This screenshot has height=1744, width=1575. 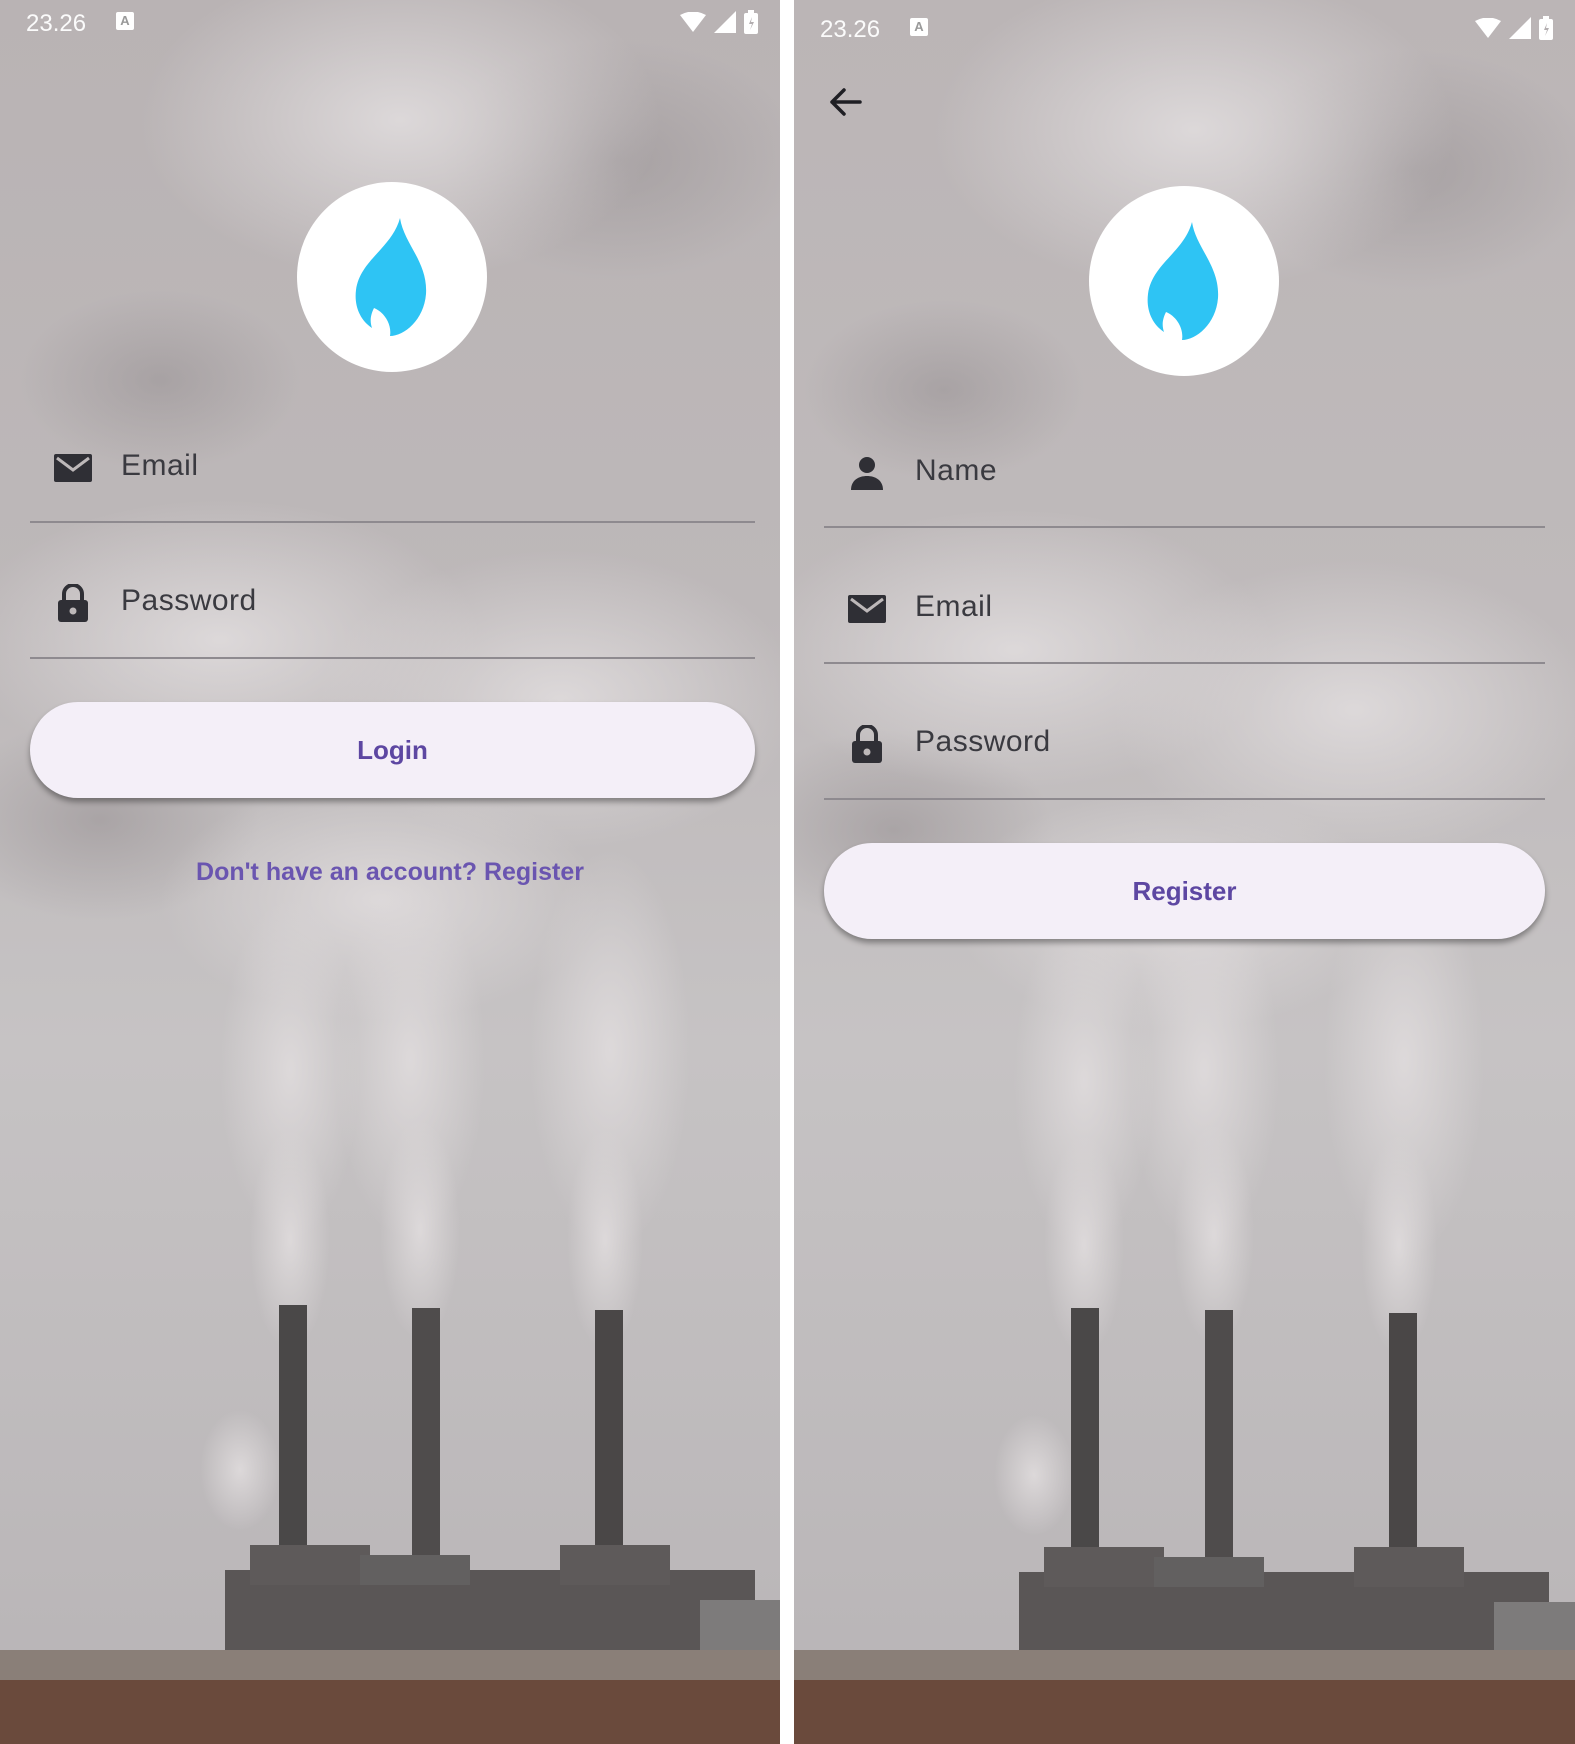 What do you see at coordinates (392, 750) in the screenshot?
I see `login-button: Login` at bounding box center [392, 750].